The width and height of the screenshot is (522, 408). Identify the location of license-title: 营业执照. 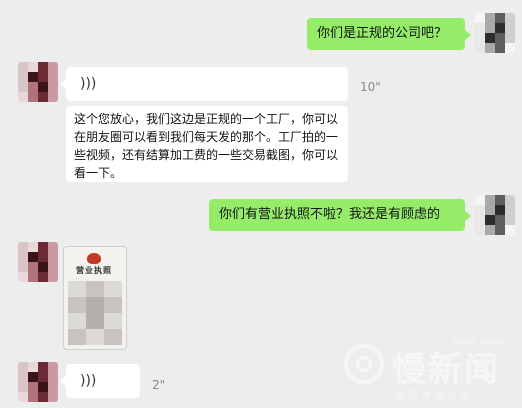
(94, 270).